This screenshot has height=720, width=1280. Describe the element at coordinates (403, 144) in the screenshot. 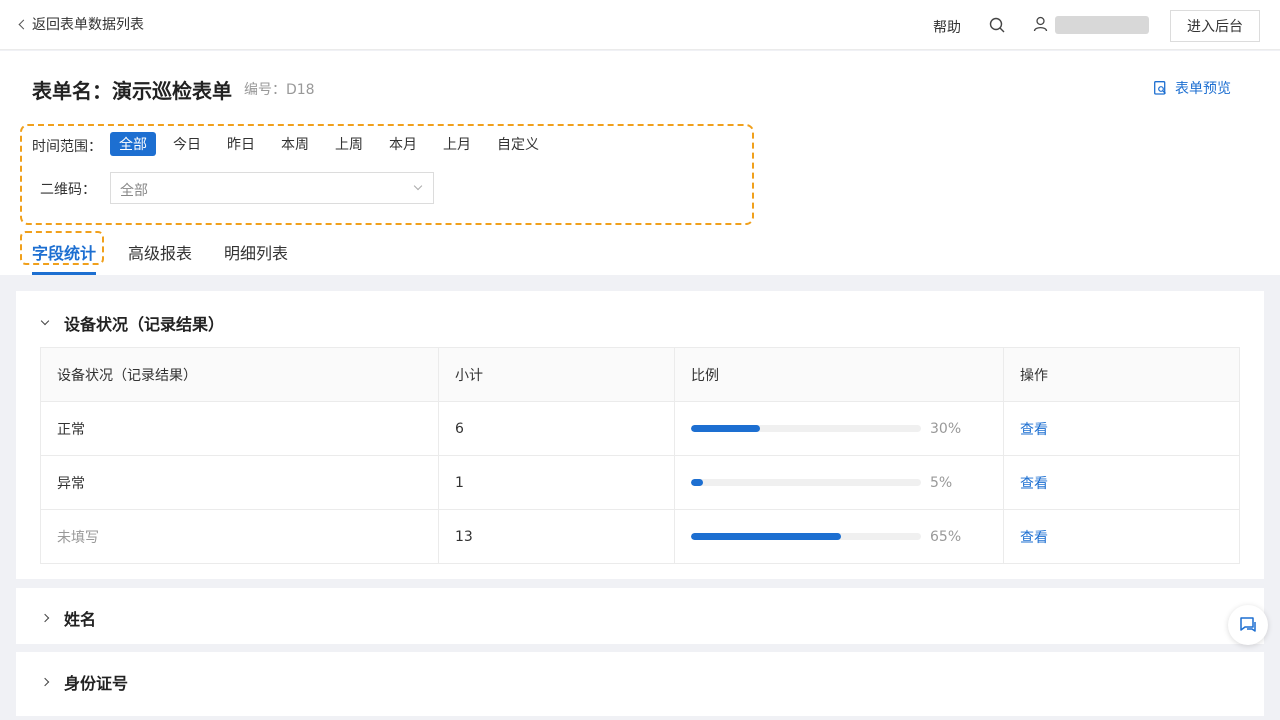

I see `time-option-this-month: 本月` at that location.